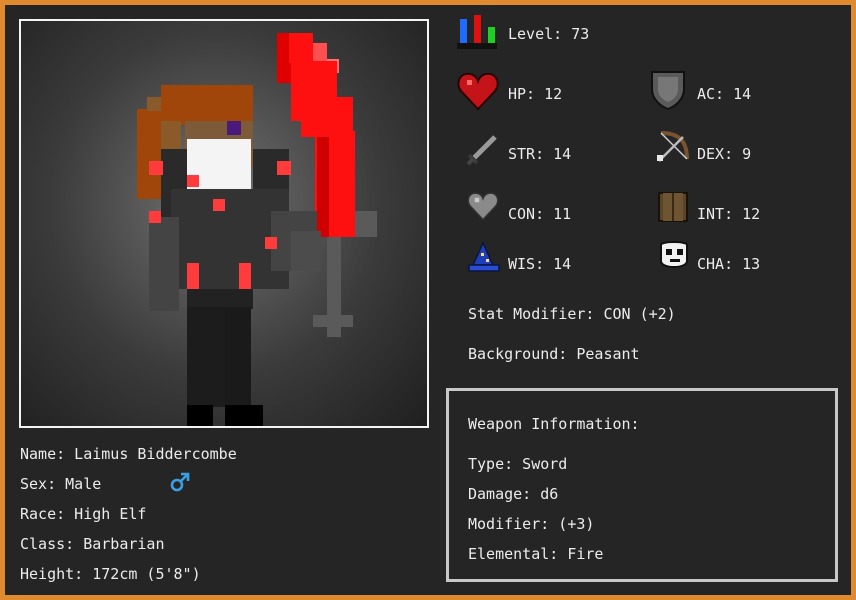 The width and height of the screenshot is (856, 600). What do you see at coordinates (327, 185) in the screenshot?
I see `fire-sword-sprite` at bounding box center [327, 185].